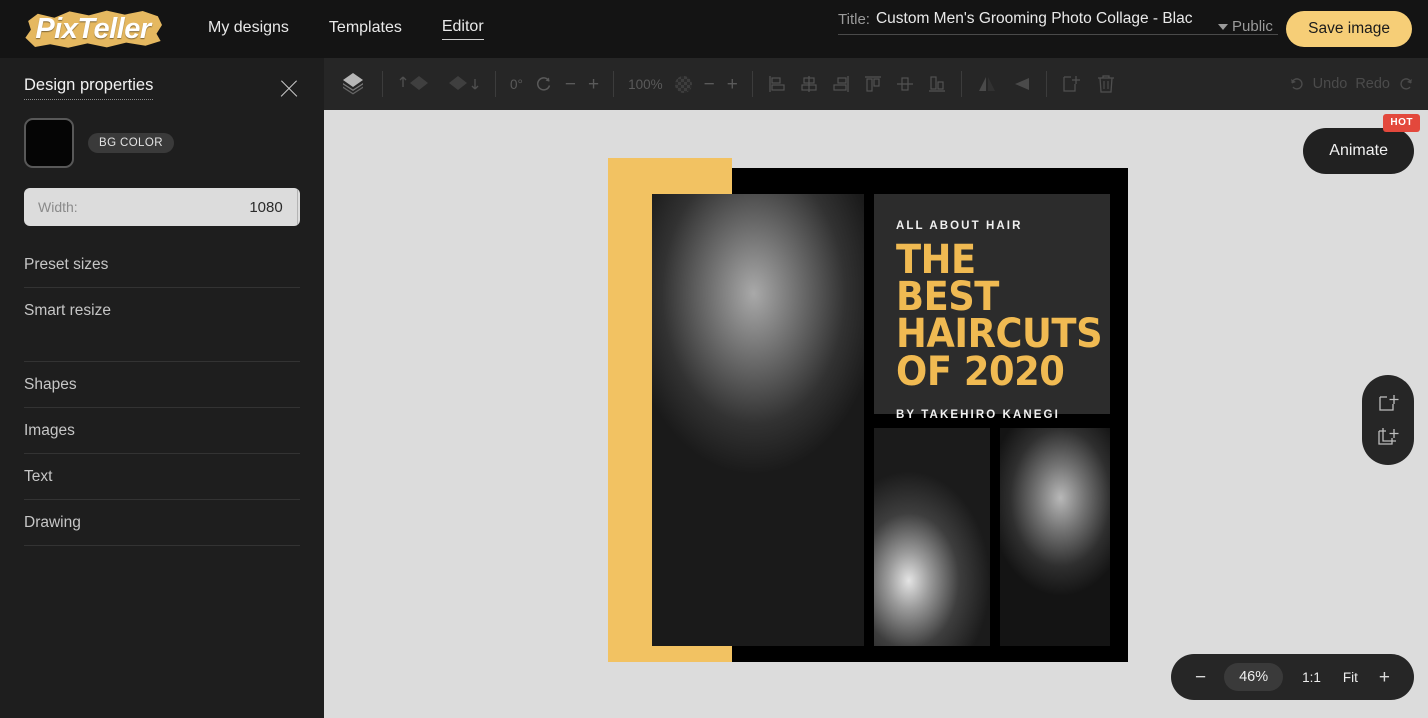 The height and width of the screenshot is (718, 1428). Describe the element at coordinates (999, 316) in the screenshot. I see `design-headline: THE BEST HAIRCUTS OF 2020` at that location.